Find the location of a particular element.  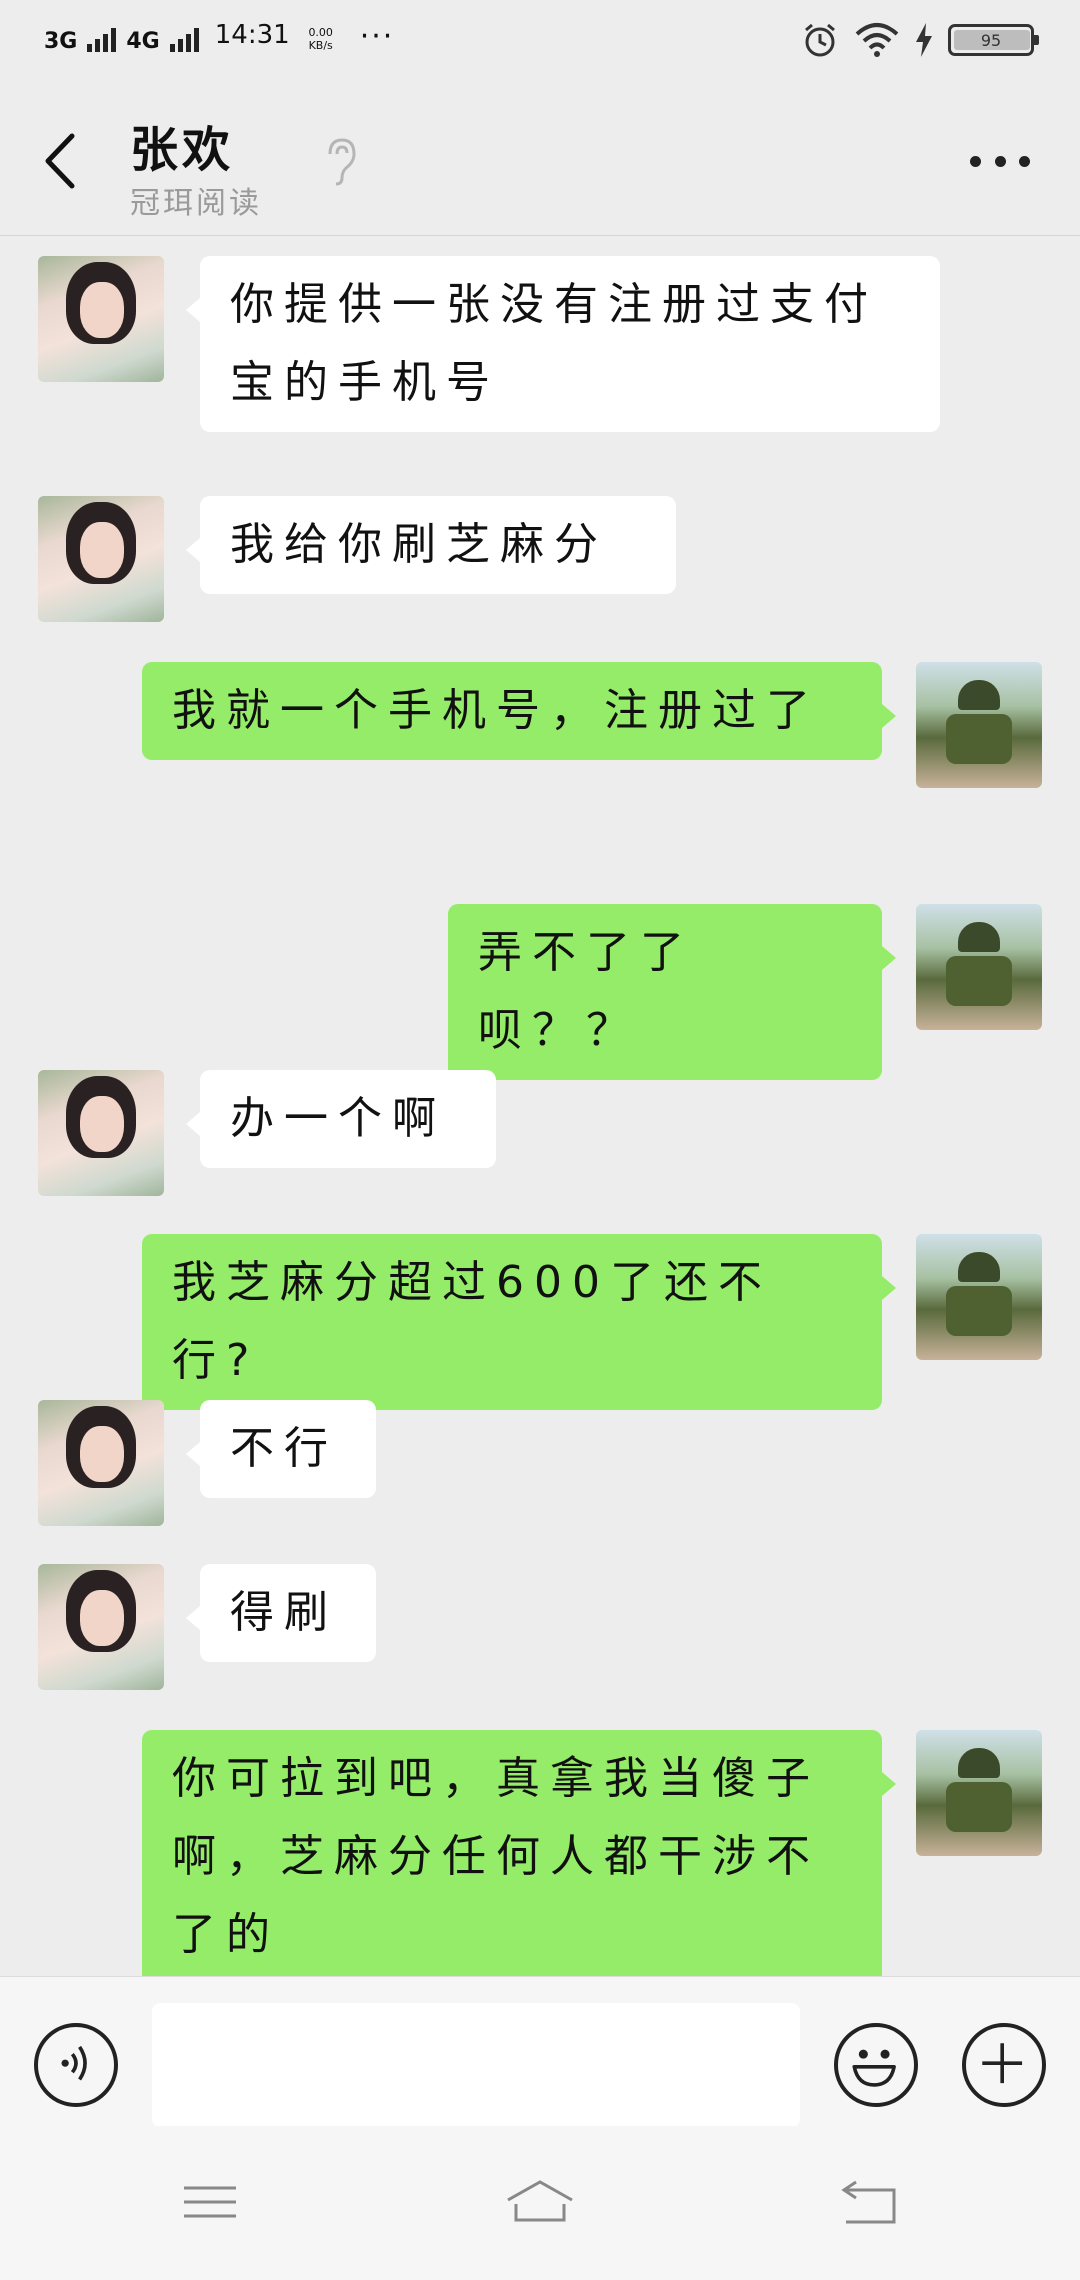

input-bar is located at coordinates (540, 2051).